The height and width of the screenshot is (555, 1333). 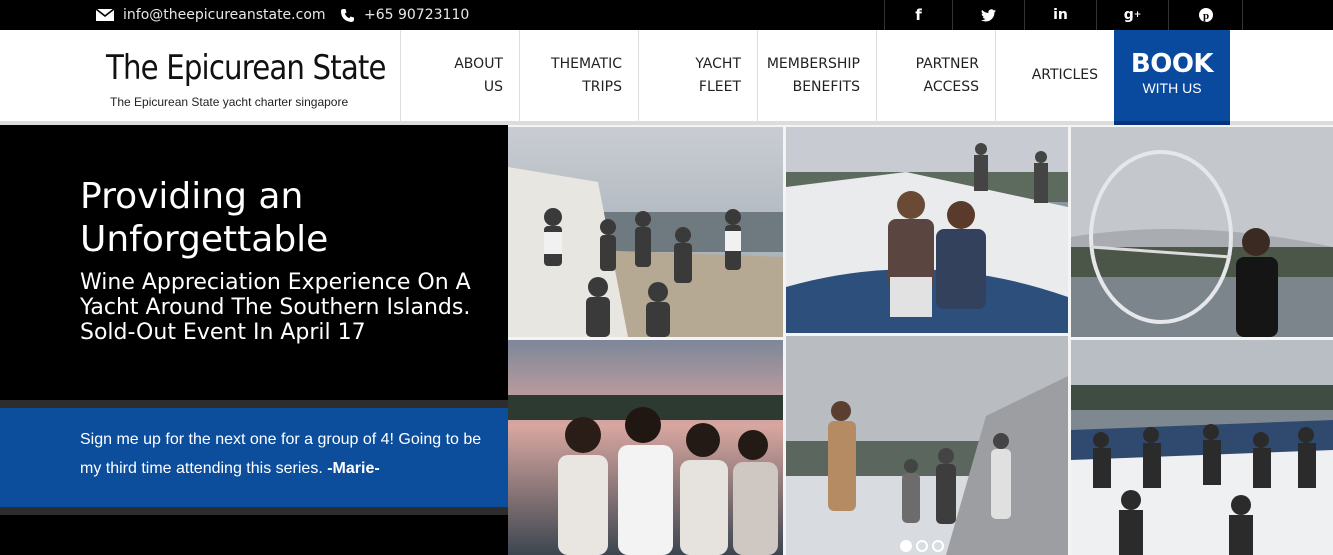 I want to click on testimonial-author: -Marie-, so click(x=353, y=468).